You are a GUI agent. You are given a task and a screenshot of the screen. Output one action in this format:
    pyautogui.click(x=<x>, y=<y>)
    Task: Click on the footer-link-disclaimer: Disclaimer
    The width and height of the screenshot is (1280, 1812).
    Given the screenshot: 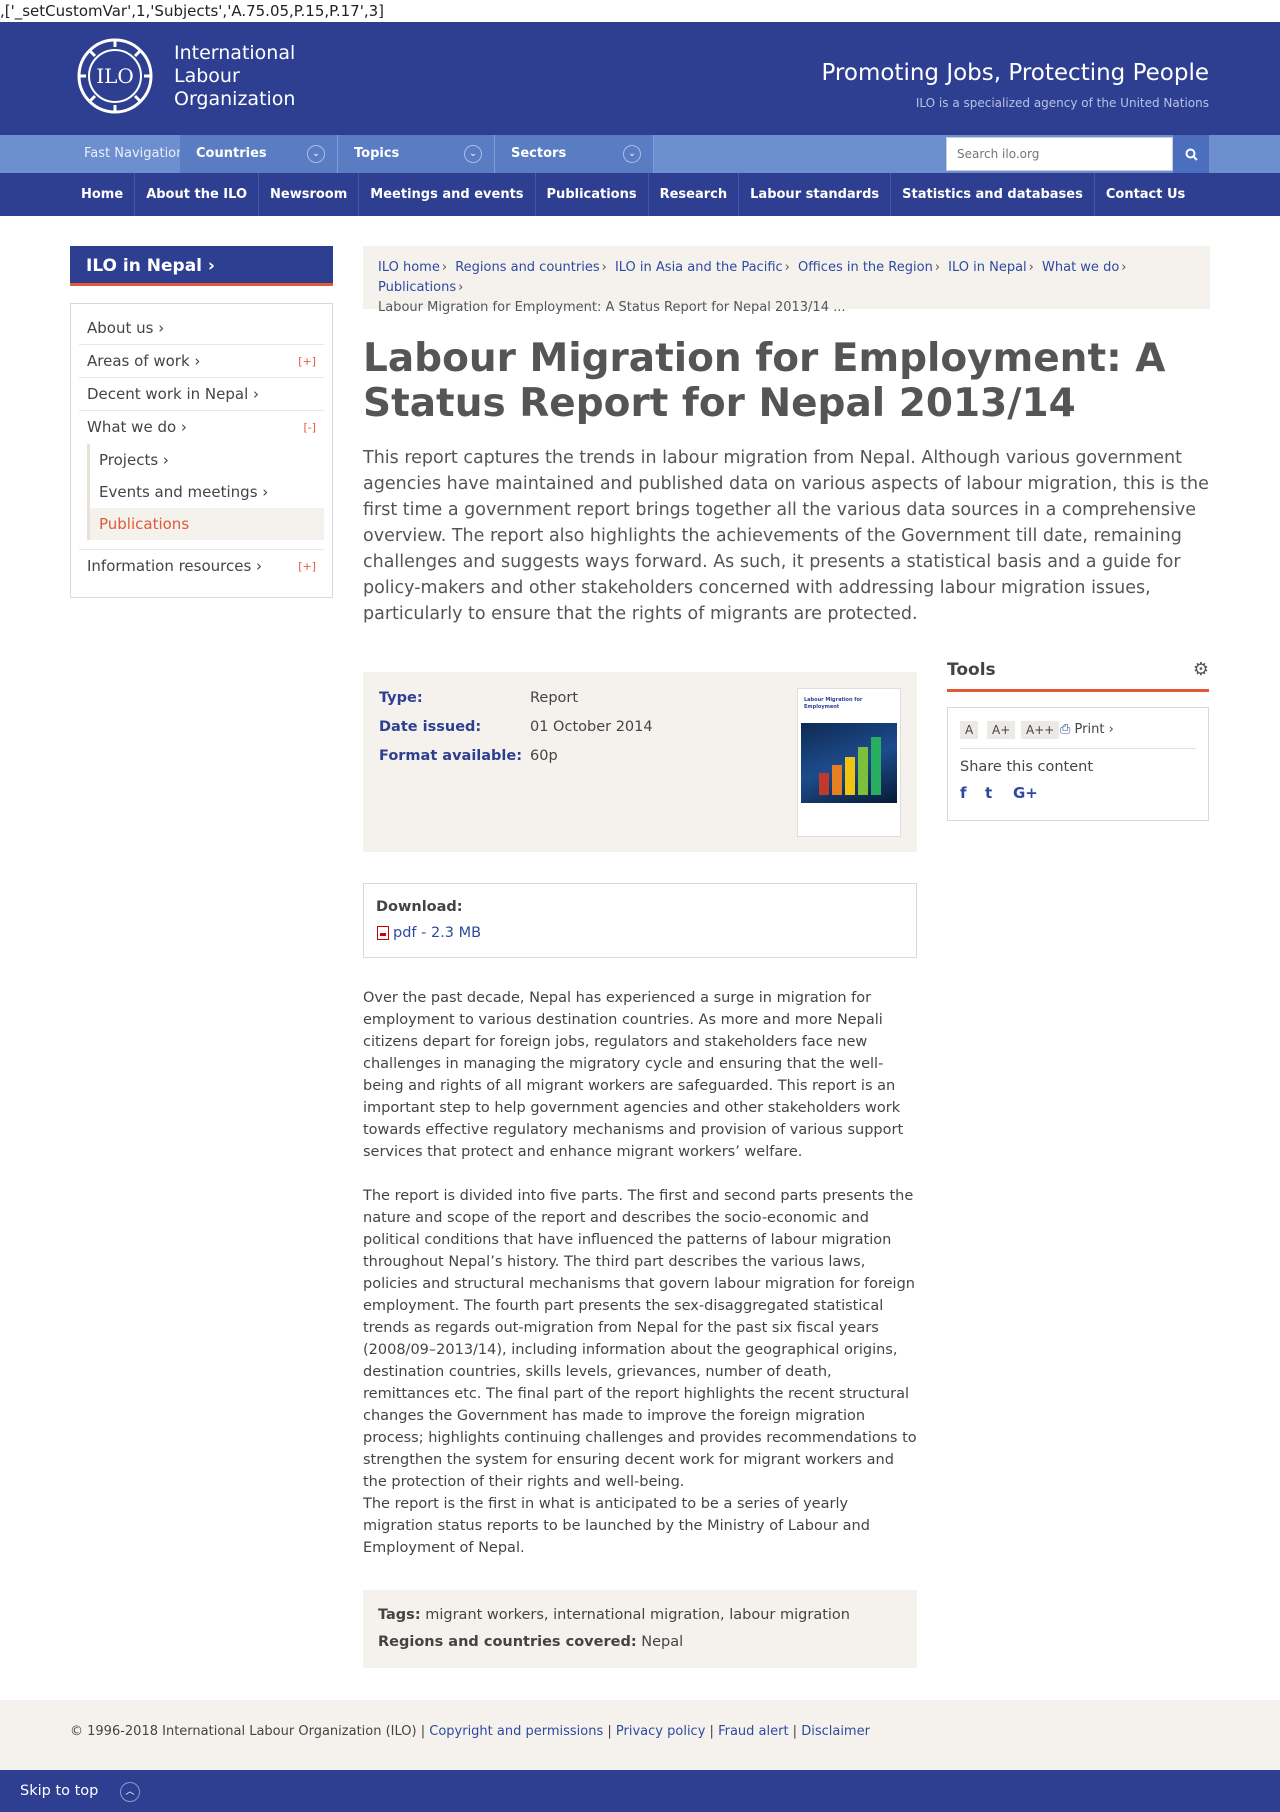 What is the action you would take?
    pyautogui.click(x=835, y=1731)
    